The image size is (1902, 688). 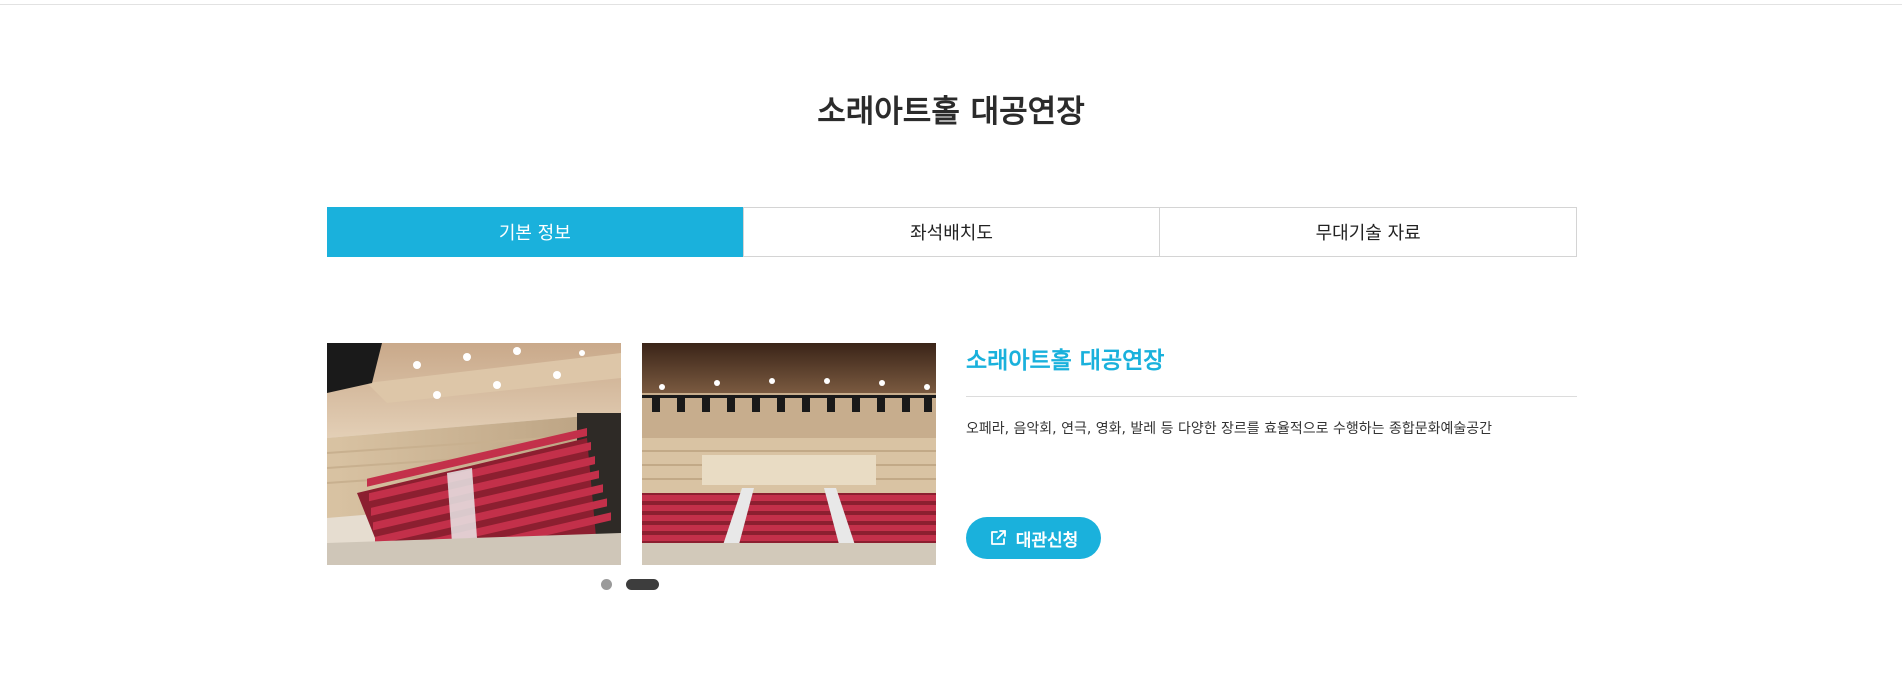 I want to click on rental-apply-label: 대관신청, so click(x=1047, y=540).